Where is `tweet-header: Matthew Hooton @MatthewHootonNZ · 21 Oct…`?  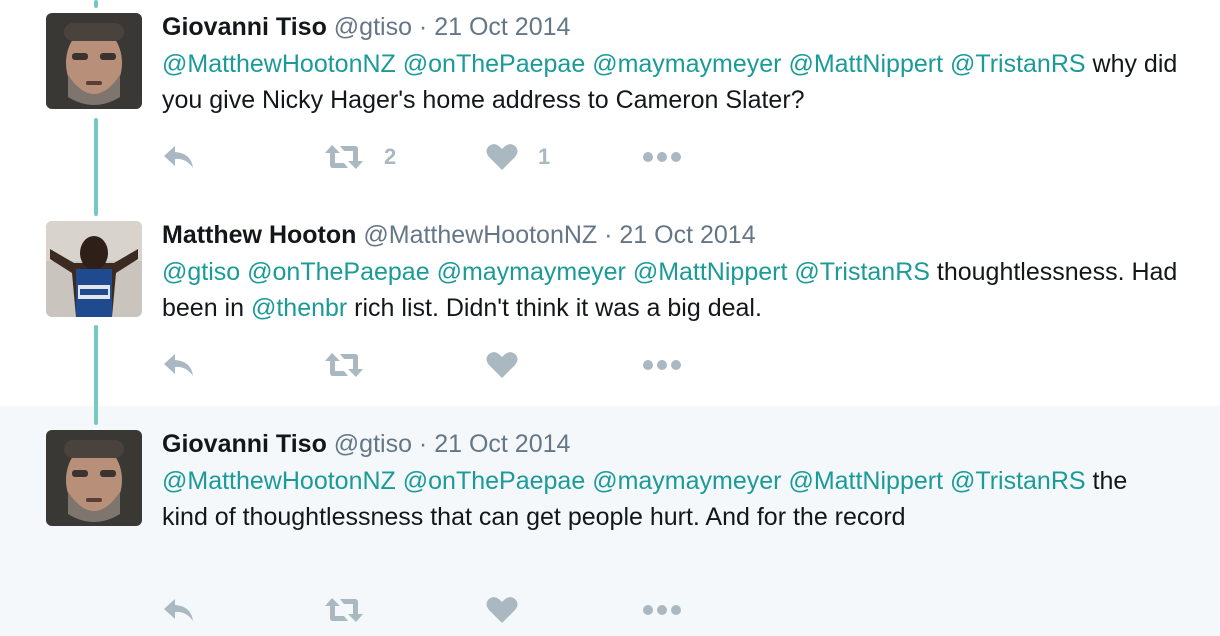
tweet-header: Matthew Hooton @MatthewHootonNZ · 21 Oct… is located at coordinates (671, 235).